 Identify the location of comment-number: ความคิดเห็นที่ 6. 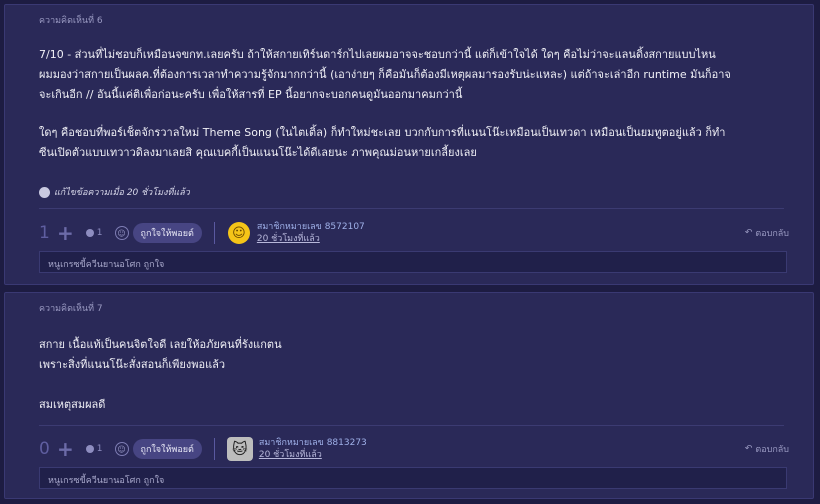
(71, 21).